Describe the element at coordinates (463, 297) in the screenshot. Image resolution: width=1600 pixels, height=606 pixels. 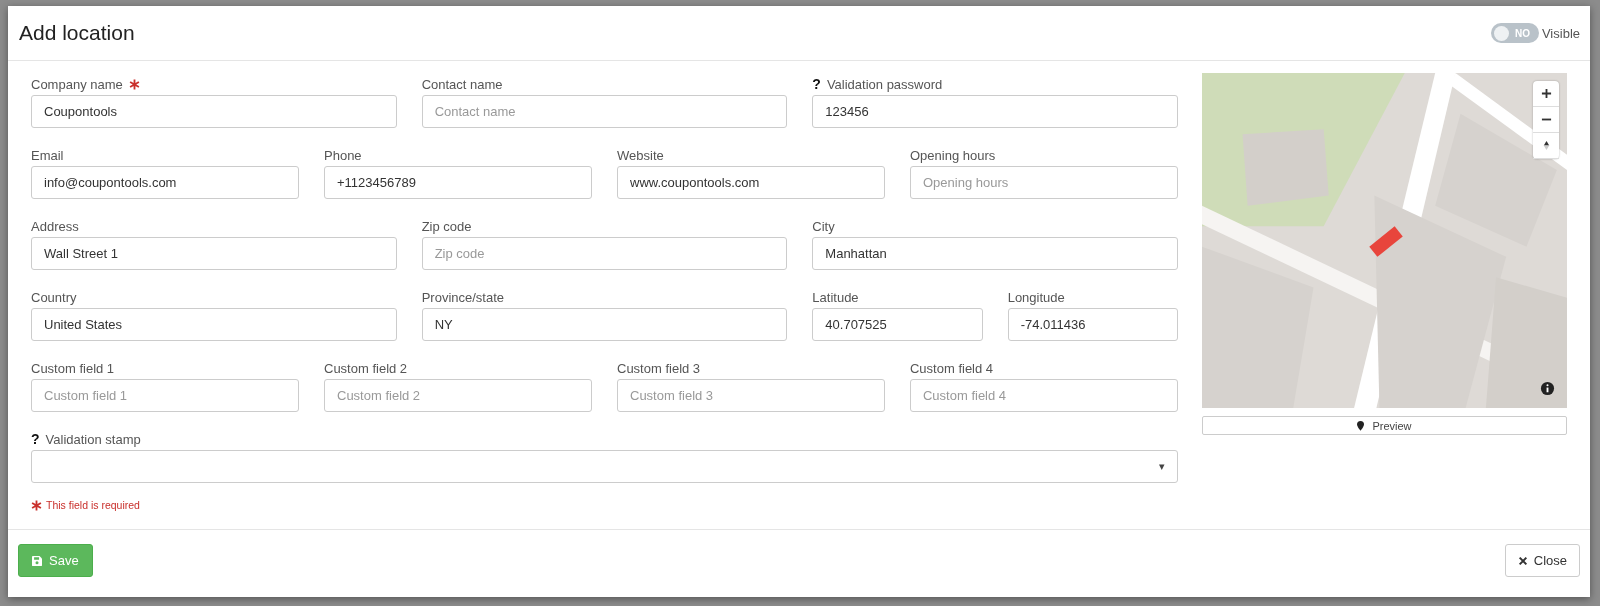
I see `field-label: Province/state` at that location.